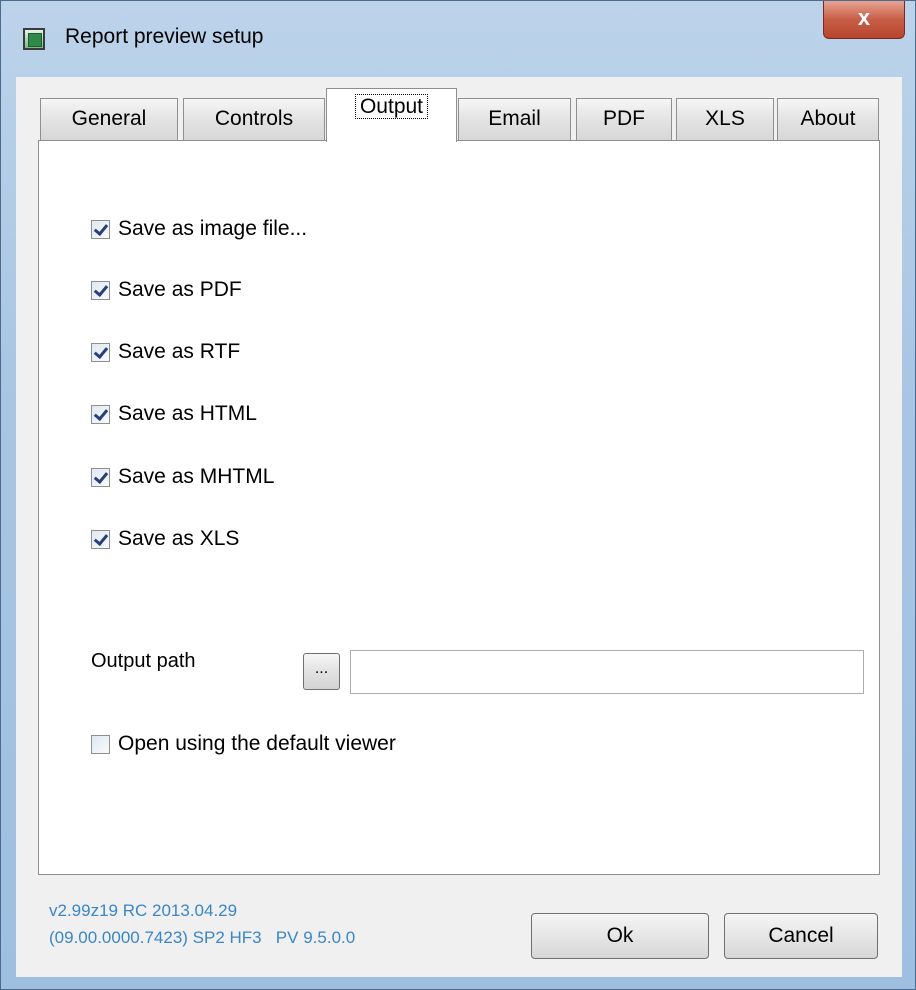 Image resolution: width=916 pixels, height=990 pixels. I want to click on version-line-2: (09.00.0000.7423) SP2 HF3 PV 9.5.0.0, so click(202, 937).